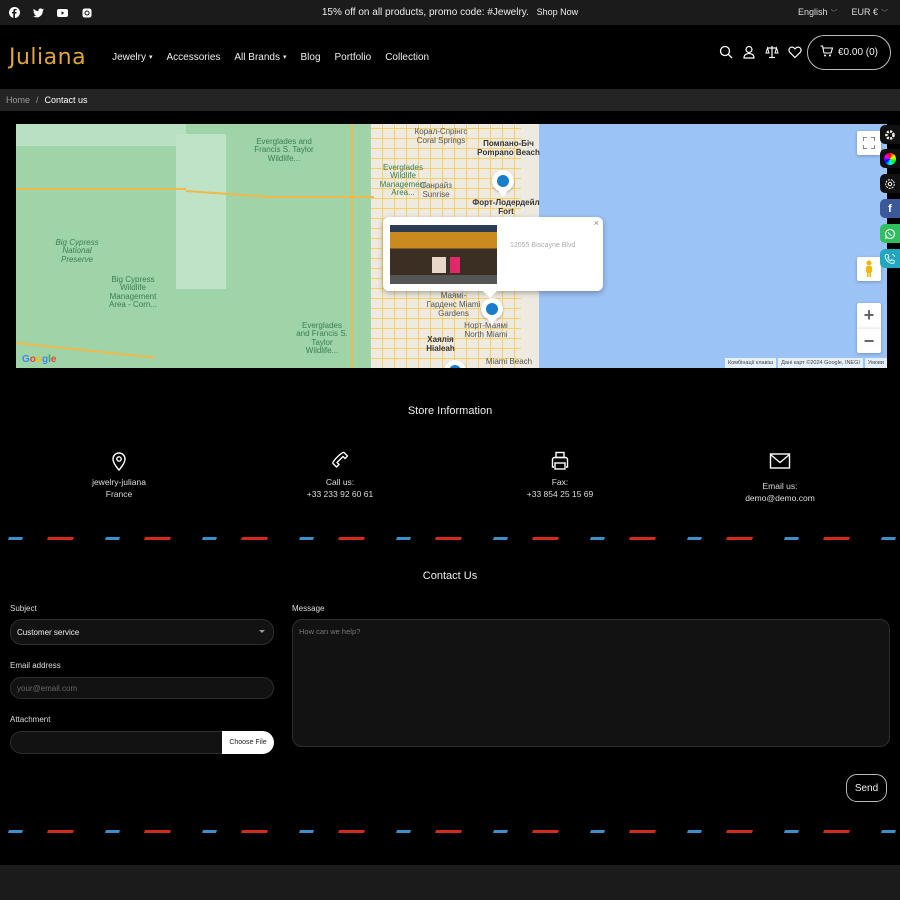 The image size is (900, 900). I want to click on attachment-input: Choose File, so click(142, 742).